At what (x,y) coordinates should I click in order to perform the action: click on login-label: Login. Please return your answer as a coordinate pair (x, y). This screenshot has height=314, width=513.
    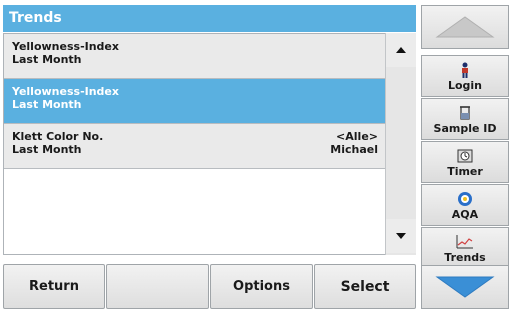
    Looking at the image, I should click on (465, 85).